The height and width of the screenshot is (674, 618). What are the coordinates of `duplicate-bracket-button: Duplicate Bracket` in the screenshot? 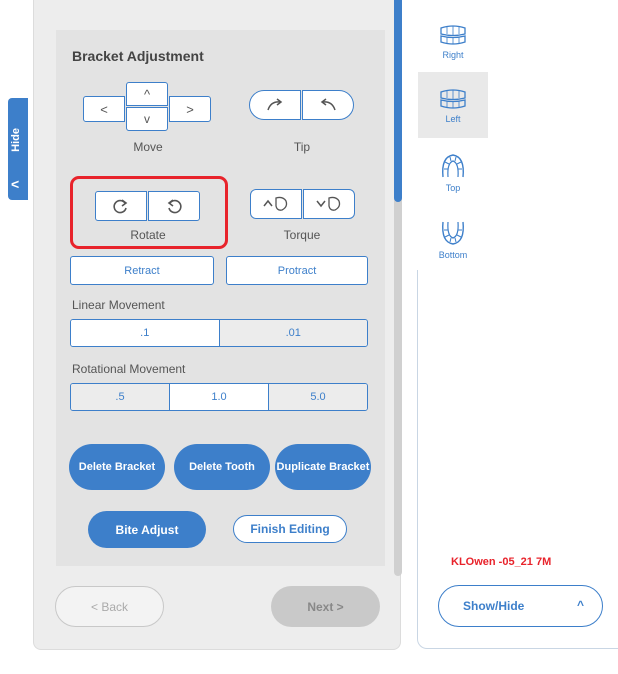 It's located at (323, 467).